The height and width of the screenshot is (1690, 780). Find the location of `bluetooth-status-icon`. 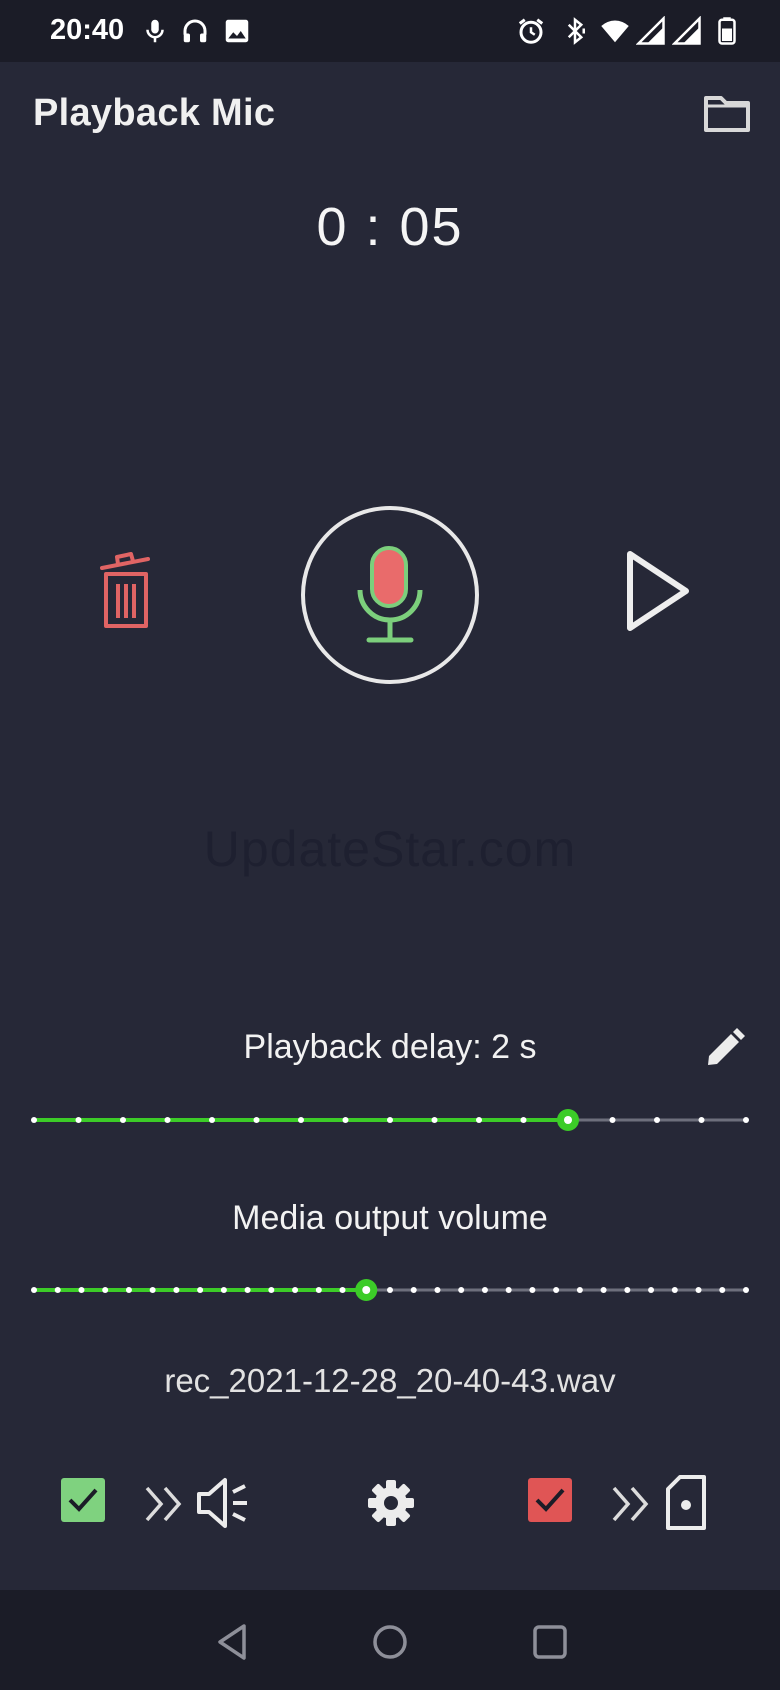

bluetooth-status-icon is located at coordinates (576, 31).